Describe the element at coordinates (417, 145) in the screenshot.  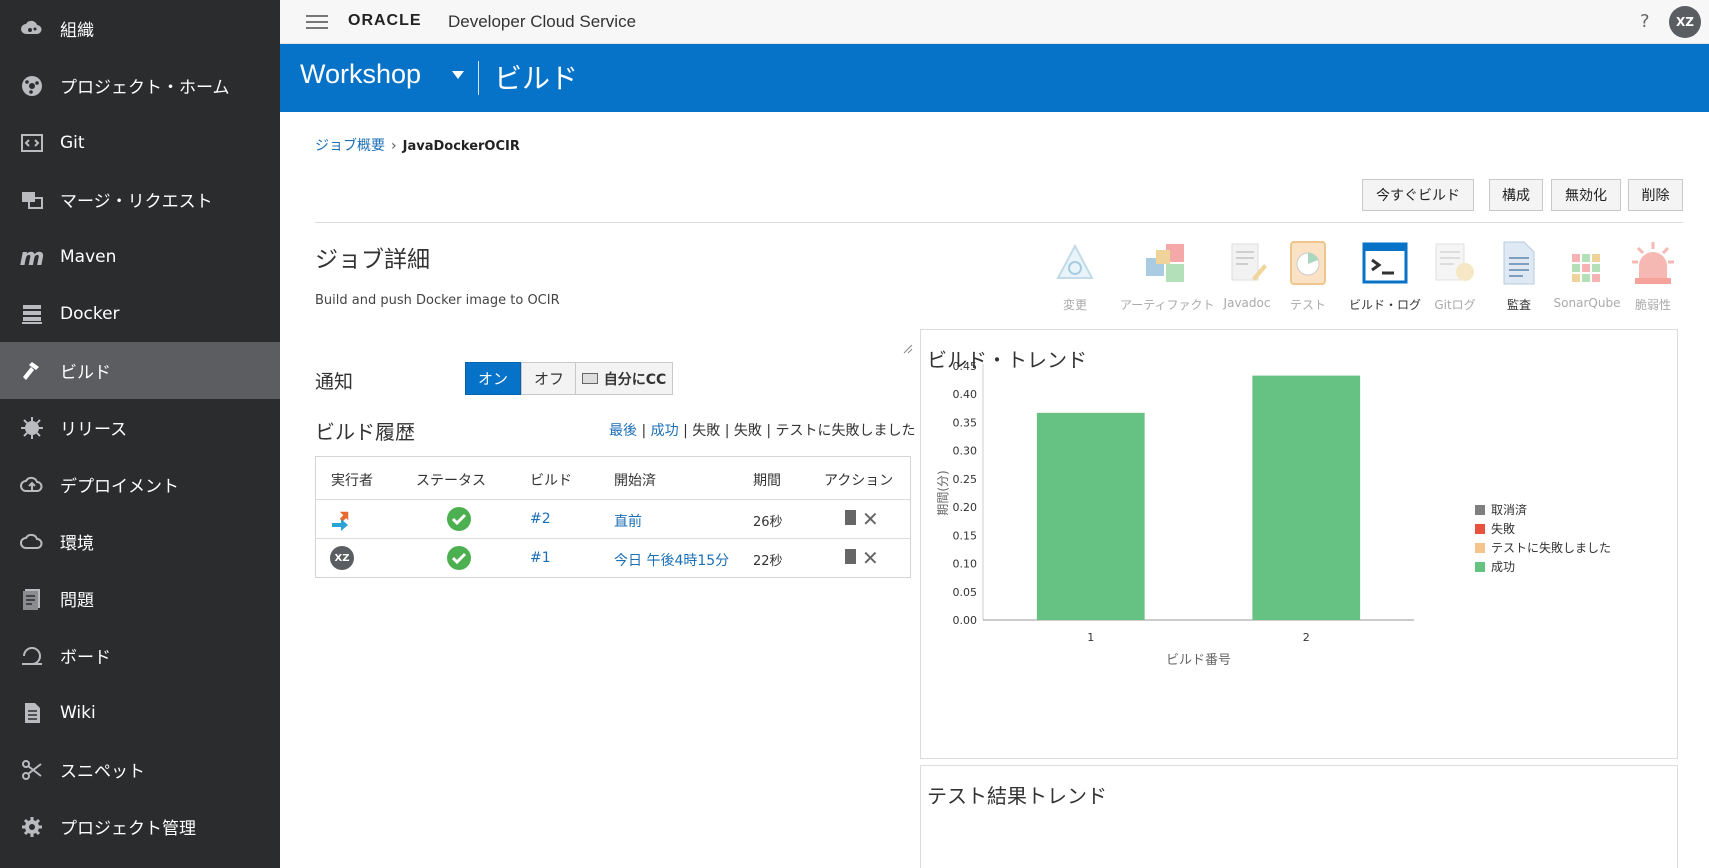
I see `breadcrumb: ジョブ概要 › JavaDockerOCIR` at that location.